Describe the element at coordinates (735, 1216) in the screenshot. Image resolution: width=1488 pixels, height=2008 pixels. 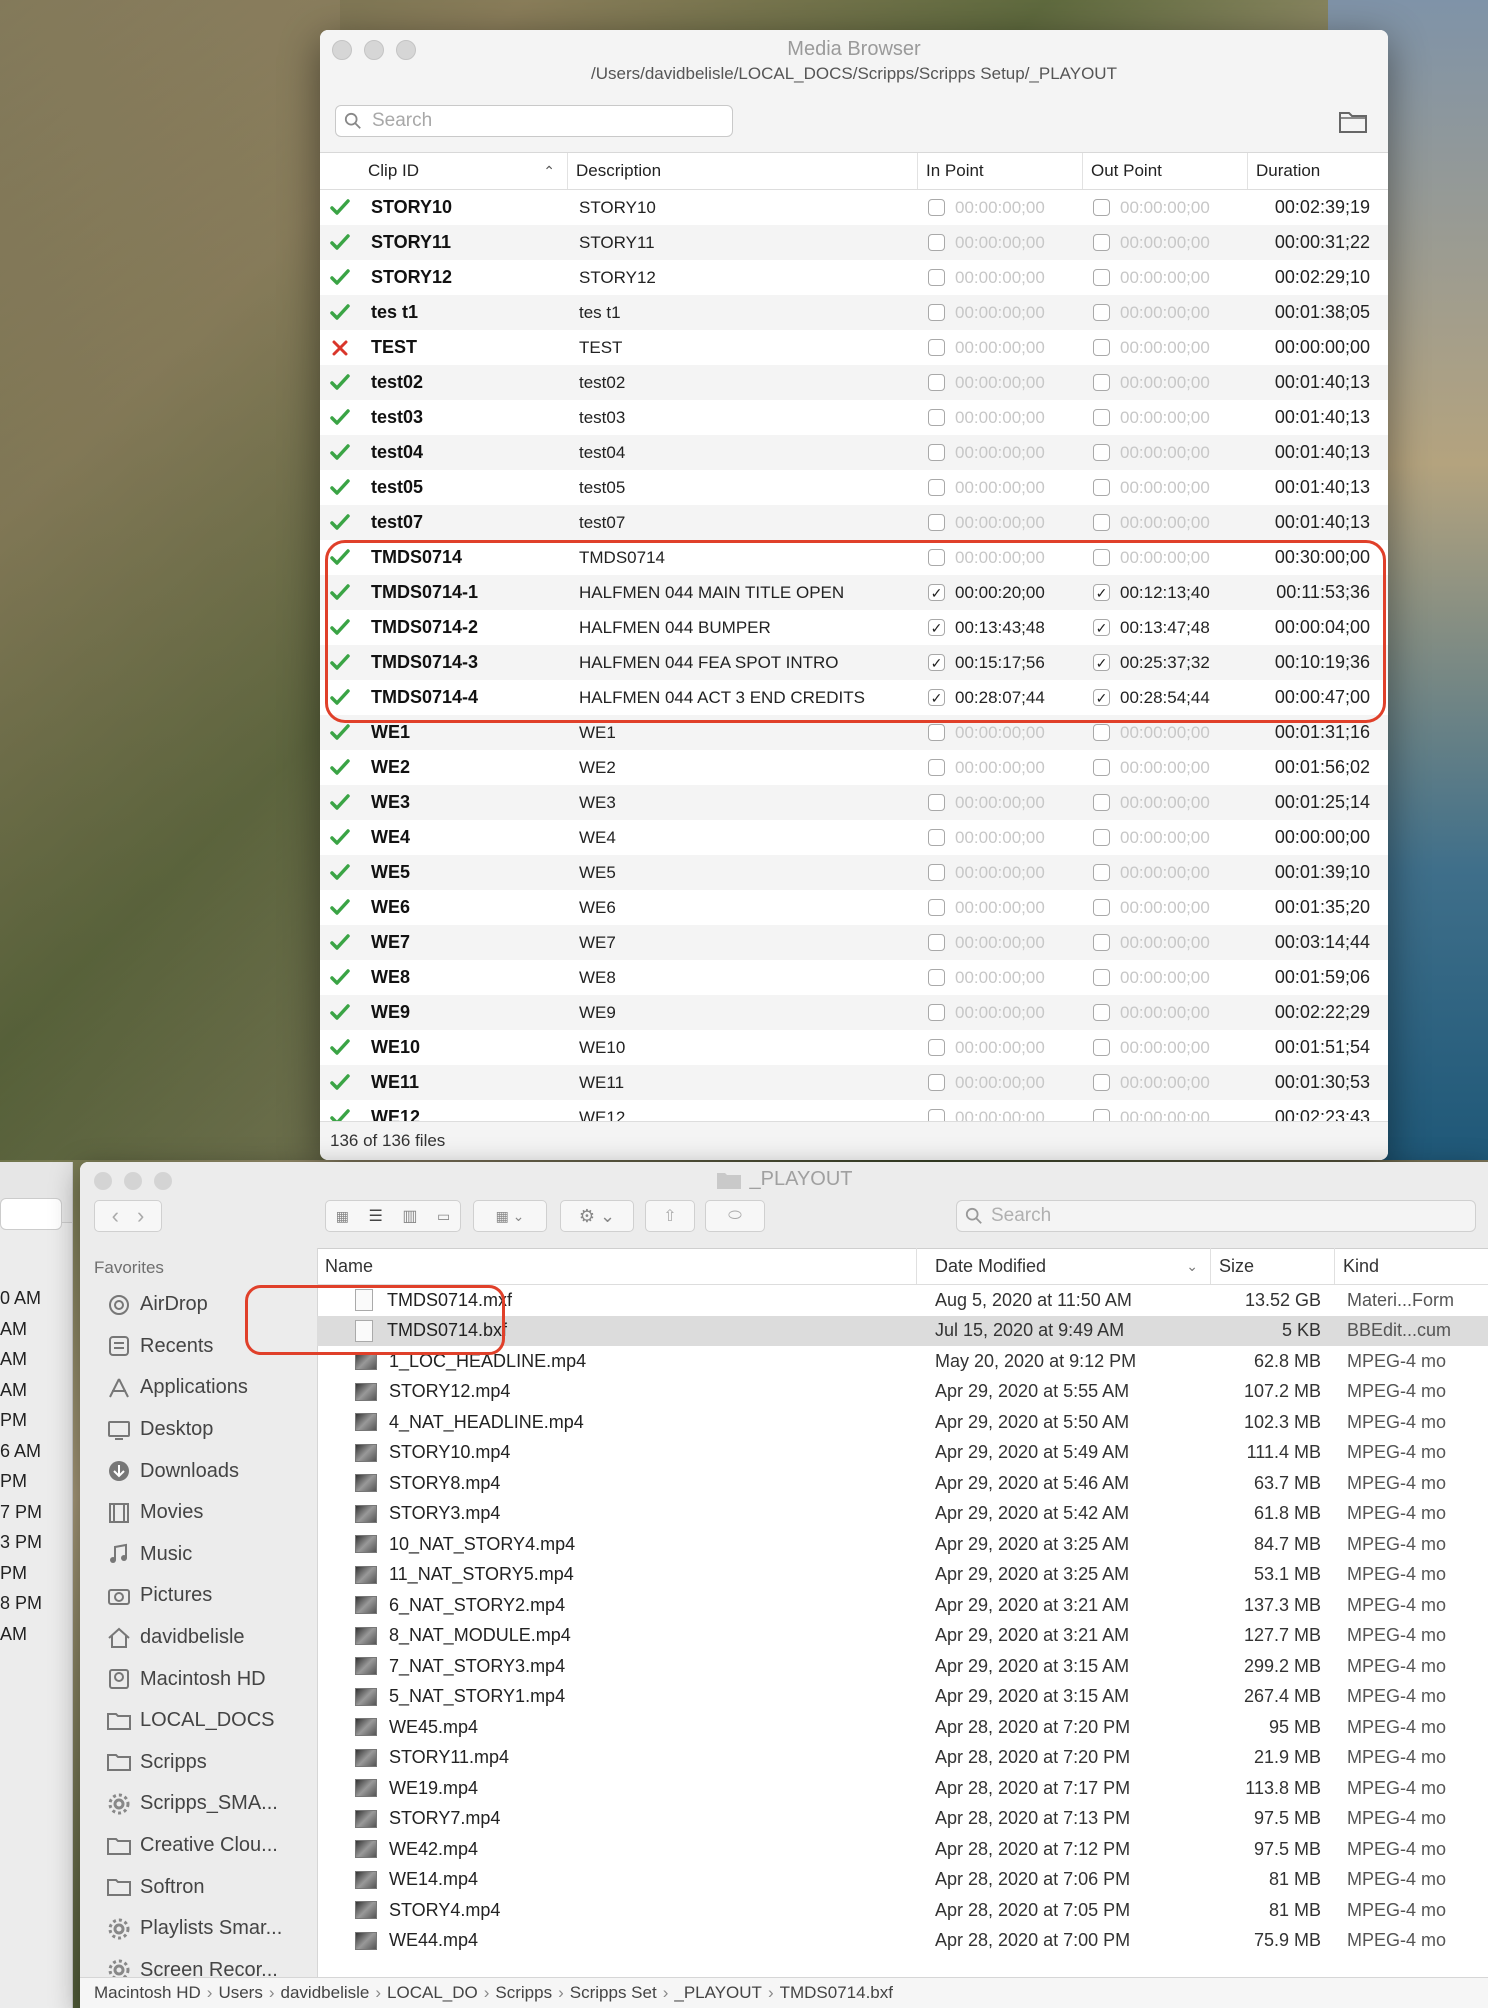
I see `tag-button: ⬭` at that location.